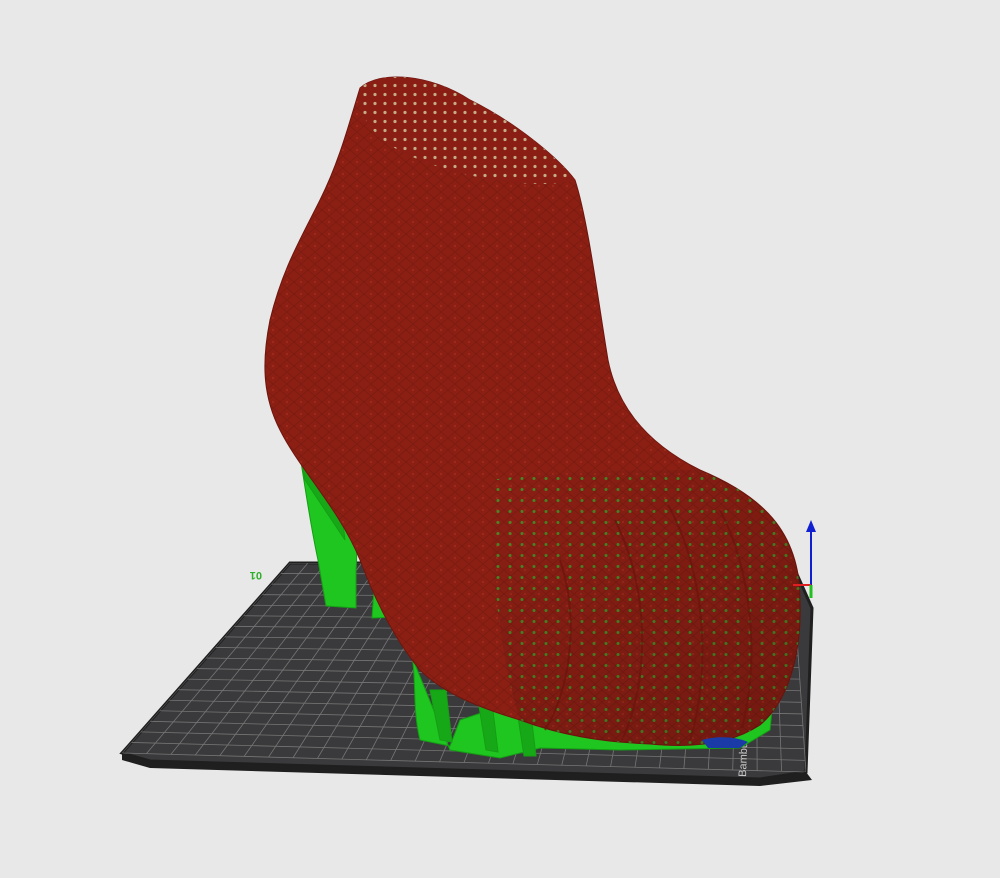 This screenshot has height=878, width=1000. What do you see at coordinates (256, 575) in the screenshot?
I see `plate-number-label: 01` at bounding box center [256, 575].